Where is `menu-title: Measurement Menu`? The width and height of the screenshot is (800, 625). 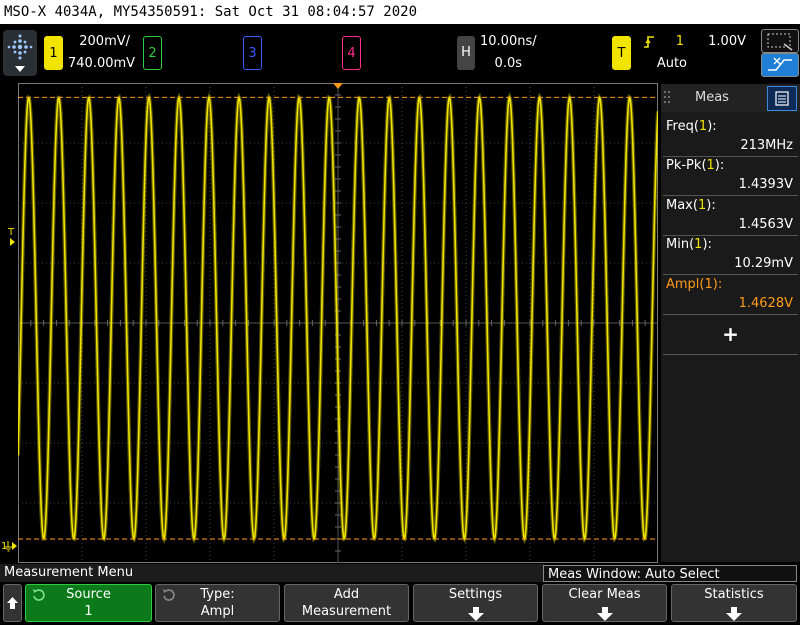
menu-title: Measurement Menu is located at coordinates (272, 573).